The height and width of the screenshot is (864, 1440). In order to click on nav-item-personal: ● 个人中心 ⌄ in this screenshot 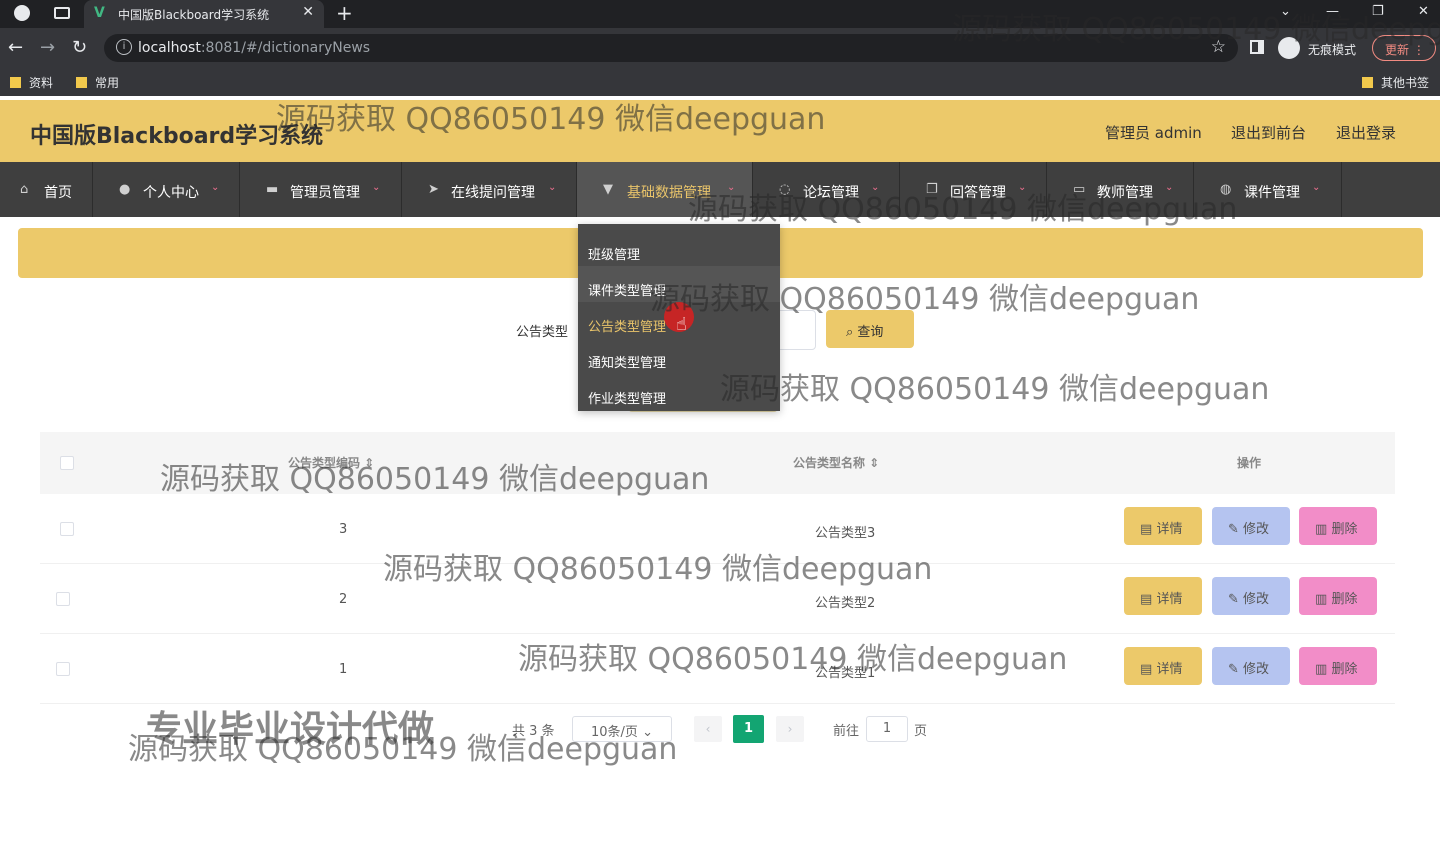, I will do `click(166, 189)`.